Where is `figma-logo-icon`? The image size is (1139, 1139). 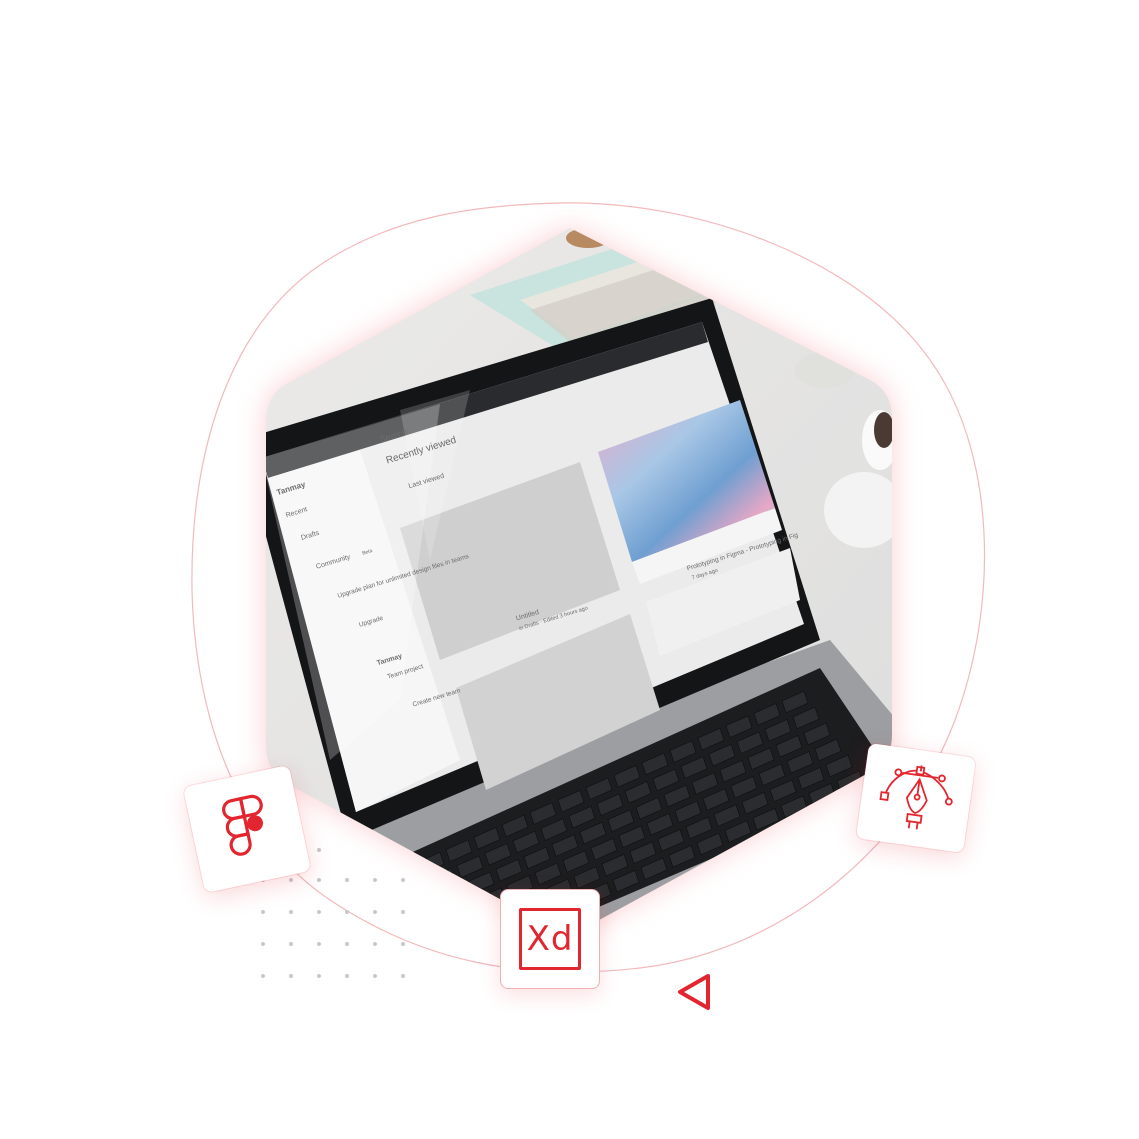
figma-logo-icon is located at coordinates (242, 825).